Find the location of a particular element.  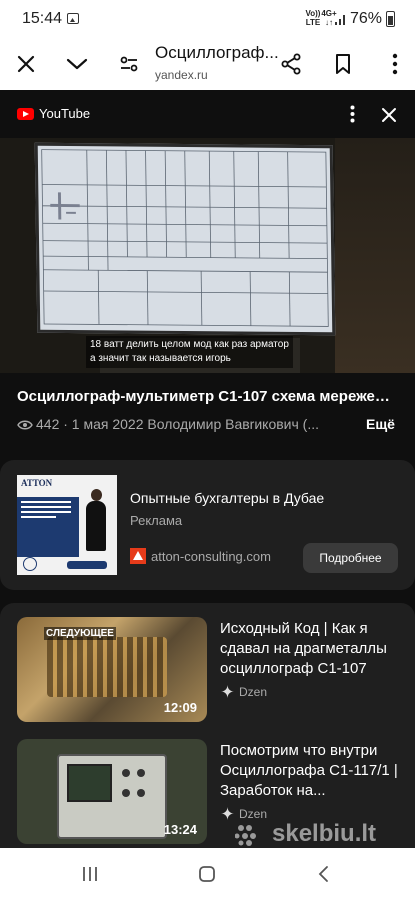

status-bar: 15:44 Vo)) LTE 4G+ ↓↑ 76% is located at coordinates (207, 19).